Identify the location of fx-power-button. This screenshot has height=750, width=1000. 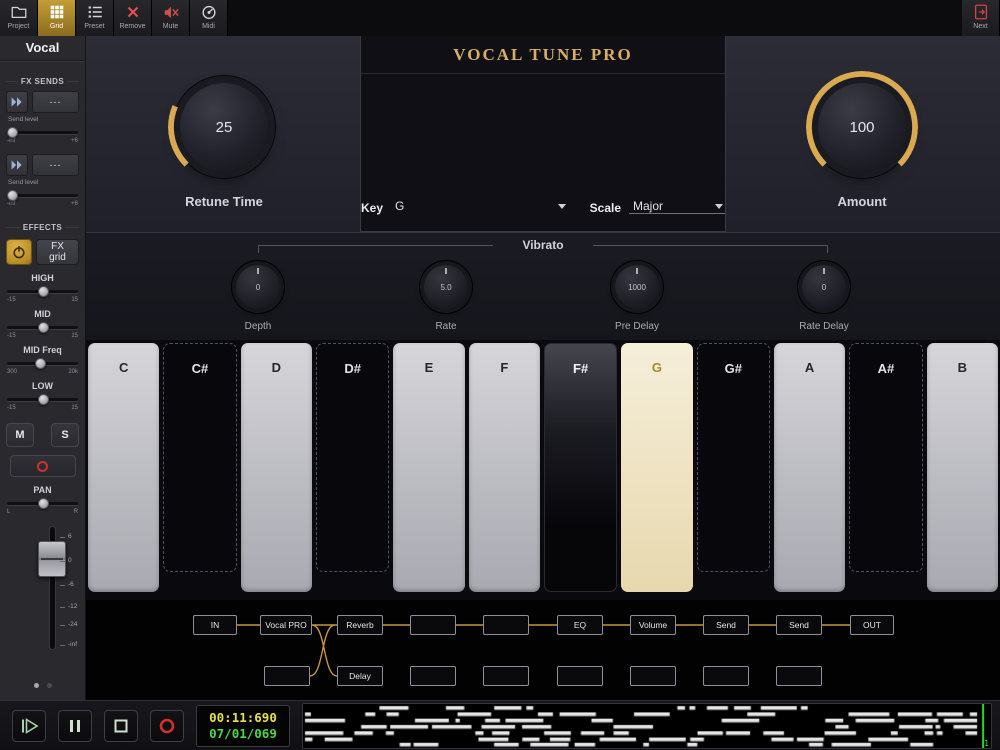
(19, 252).